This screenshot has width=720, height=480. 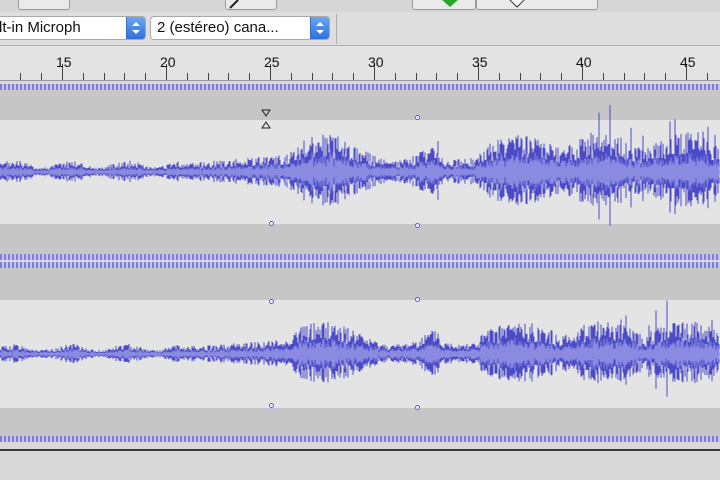 What do you see at coordinates (480, 62) in the screenshot?
I see `ruler-label: 35` at bounding box center [480, 62].